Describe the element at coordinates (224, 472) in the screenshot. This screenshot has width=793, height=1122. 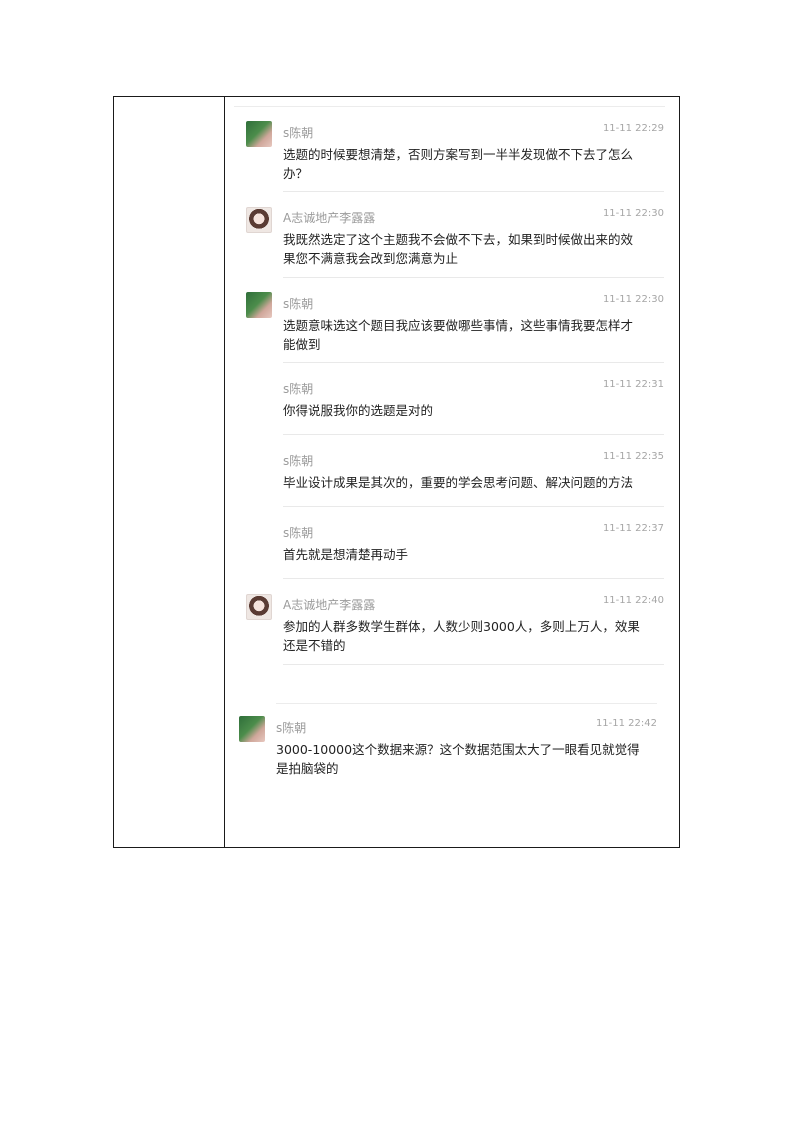
I see `table-column-divider` at that location.